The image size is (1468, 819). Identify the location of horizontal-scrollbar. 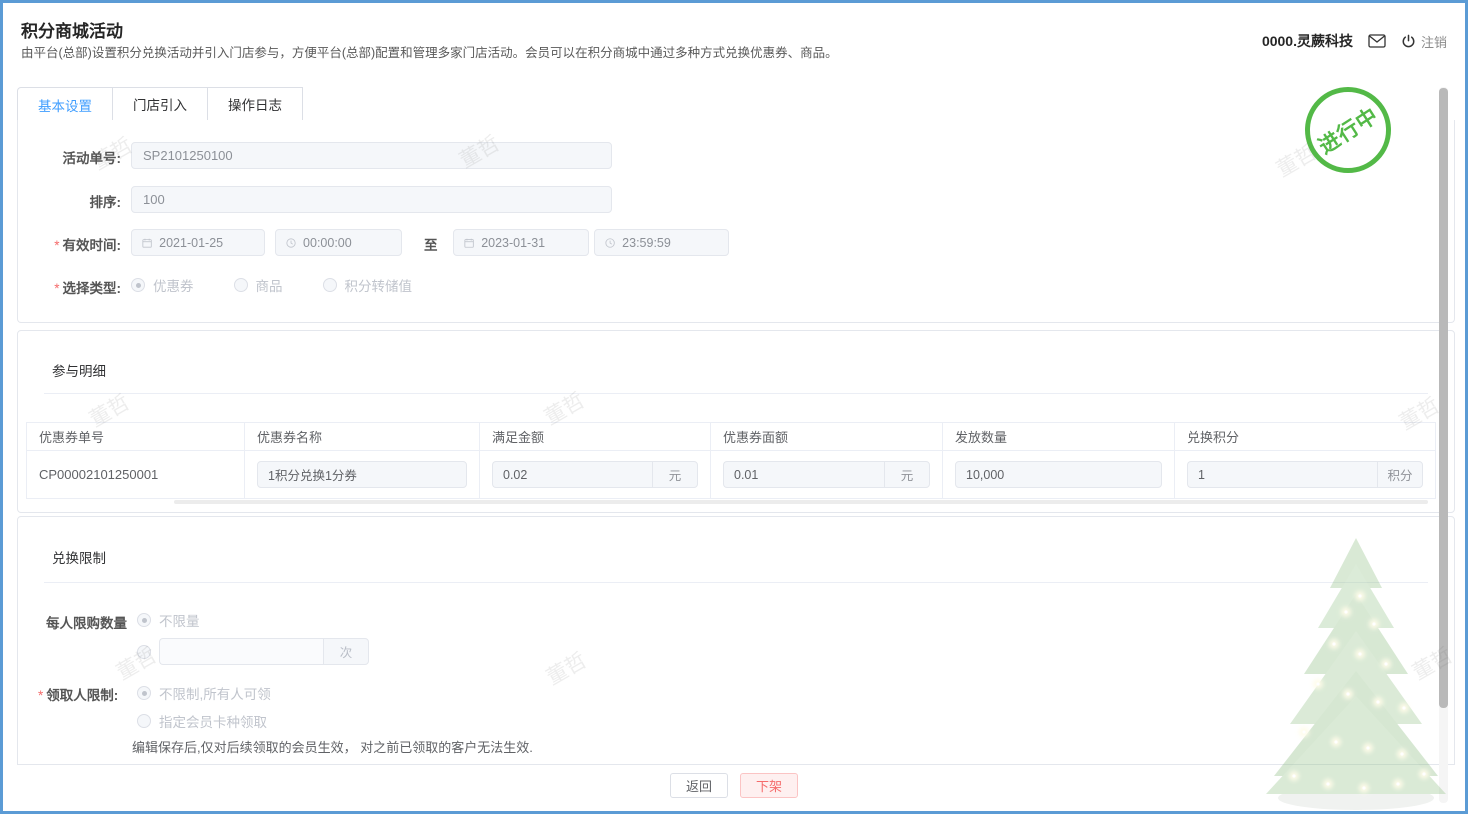
(801, 502).